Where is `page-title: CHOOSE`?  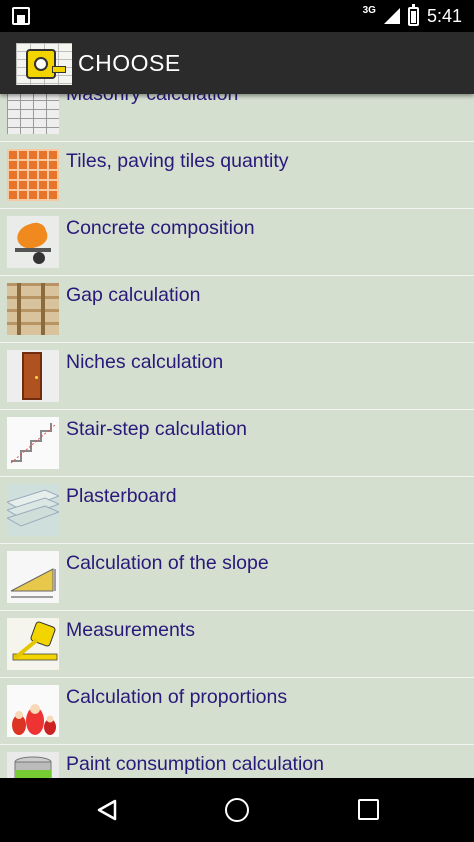 page-title: CHOOSE is located at coordinates (129, 63).